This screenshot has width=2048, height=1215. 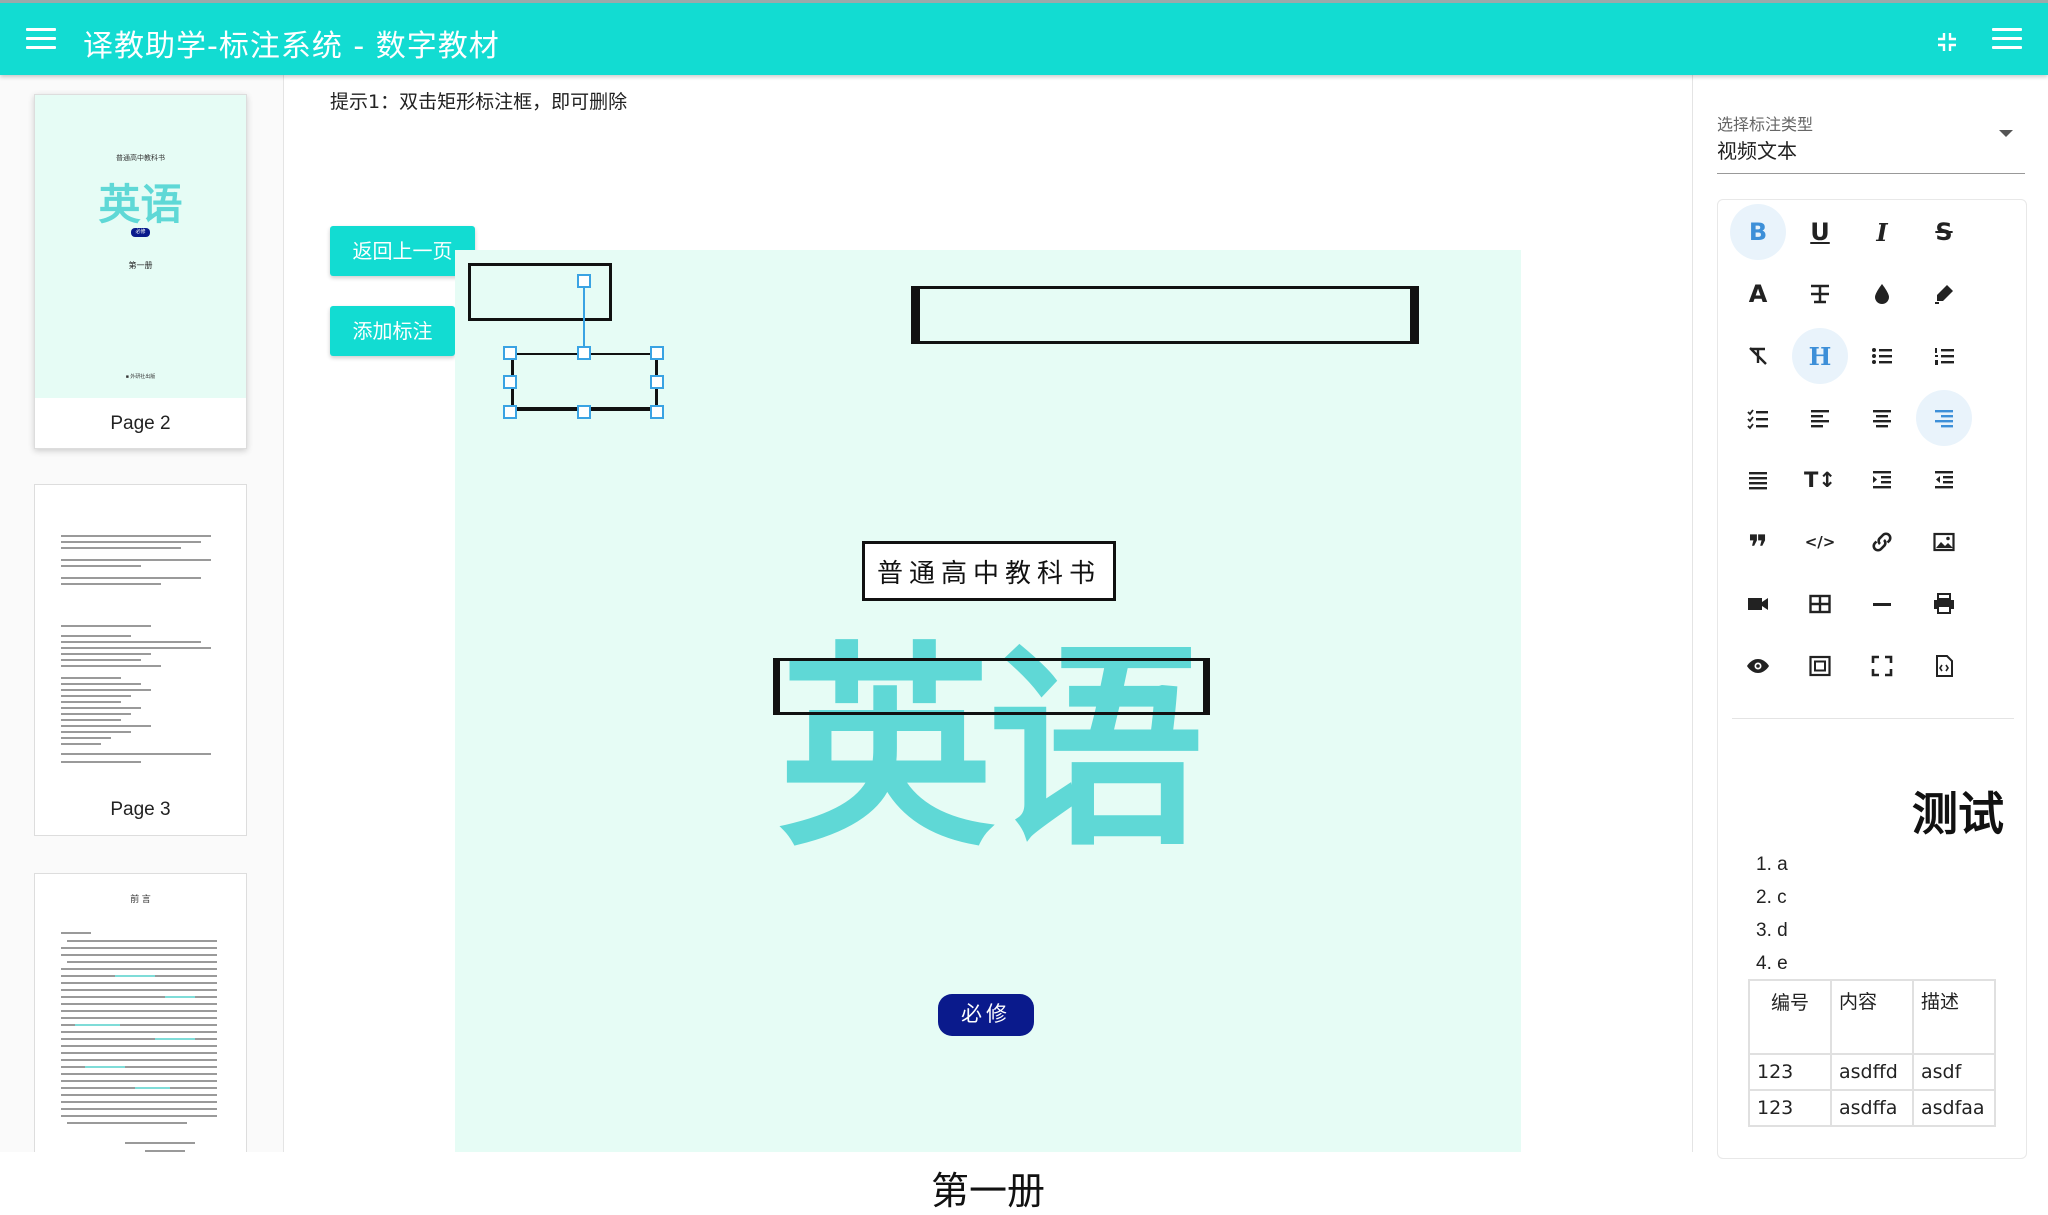 What do you see at coordinates (402, 251) in the screenshot?
I see `back-button: 返回上一页` at bounding box center [402, 251].